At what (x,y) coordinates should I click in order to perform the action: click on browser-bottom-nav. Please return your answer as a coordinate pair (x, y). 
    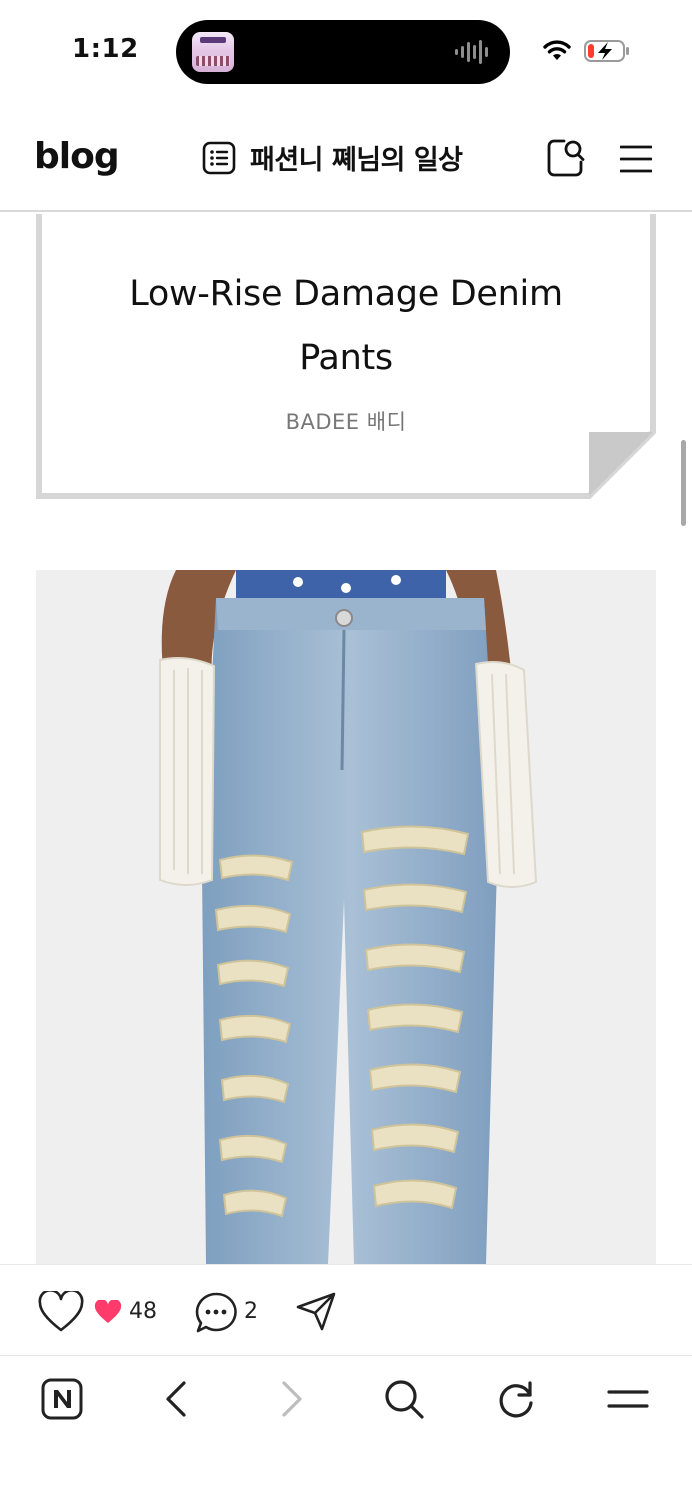
    Looking at the image, I should click on (346, 1428).